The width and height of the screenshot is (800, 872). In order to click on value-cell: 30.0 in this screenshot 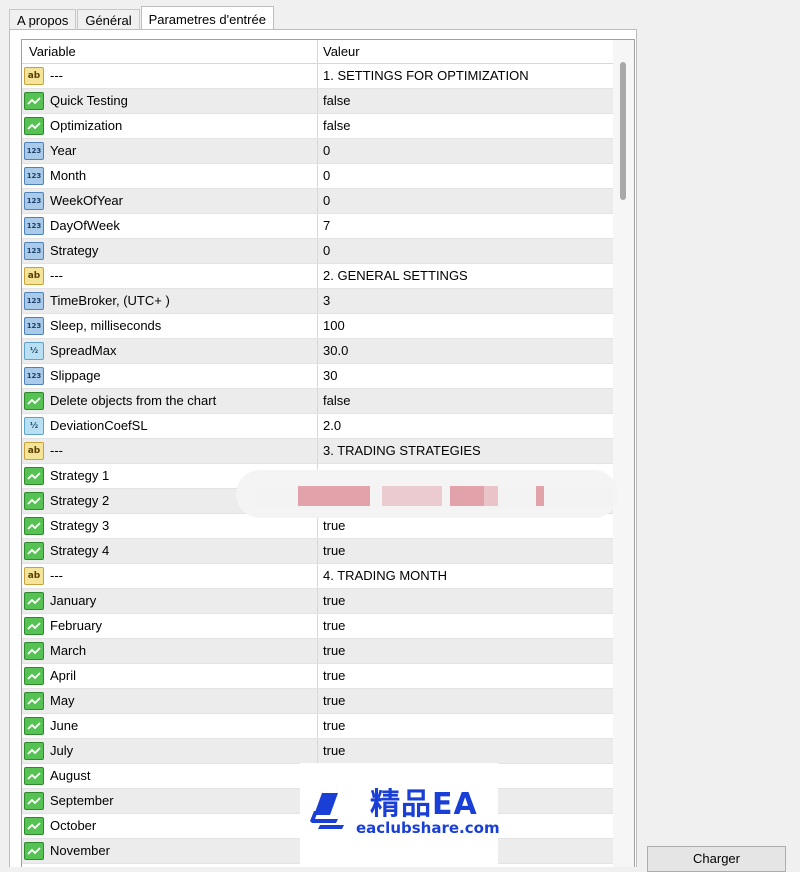, I will do `click(465, 351)`.